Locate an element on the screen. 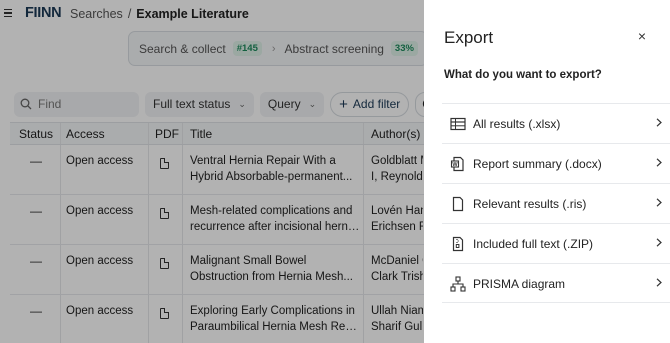 The width and height of the screenshot is (670, 343). table-icon is located at coordinates (458, 124).